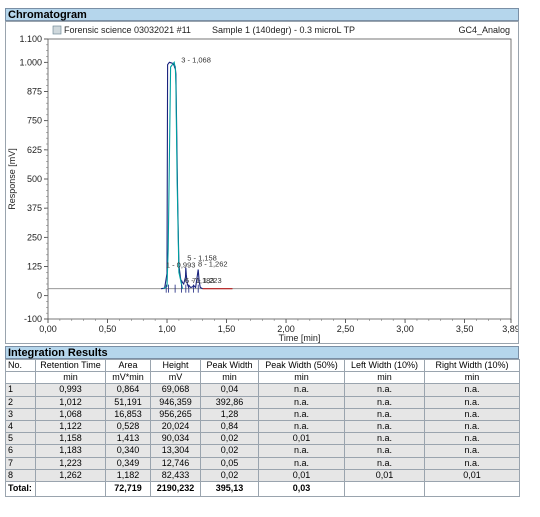 This screenshot has width=540, height=517. I want to click on table-row: 6 1,183 0,340 13,304 0,02 n.a. n.a. n.a., so click(262, 451).